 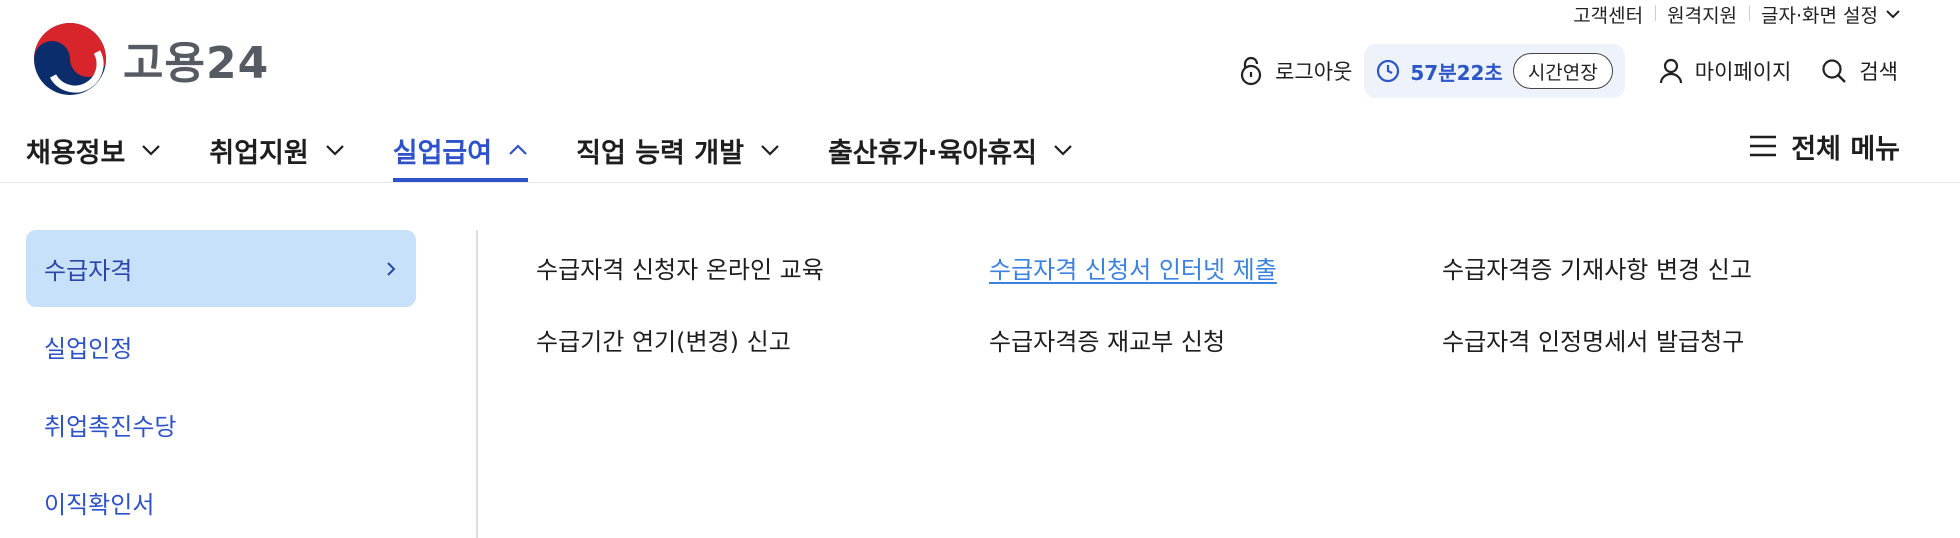 I want to click on header-actions: 로그아웃 57분22초 시간연장 마이페이지 검색, so click(x=1568, y=71).